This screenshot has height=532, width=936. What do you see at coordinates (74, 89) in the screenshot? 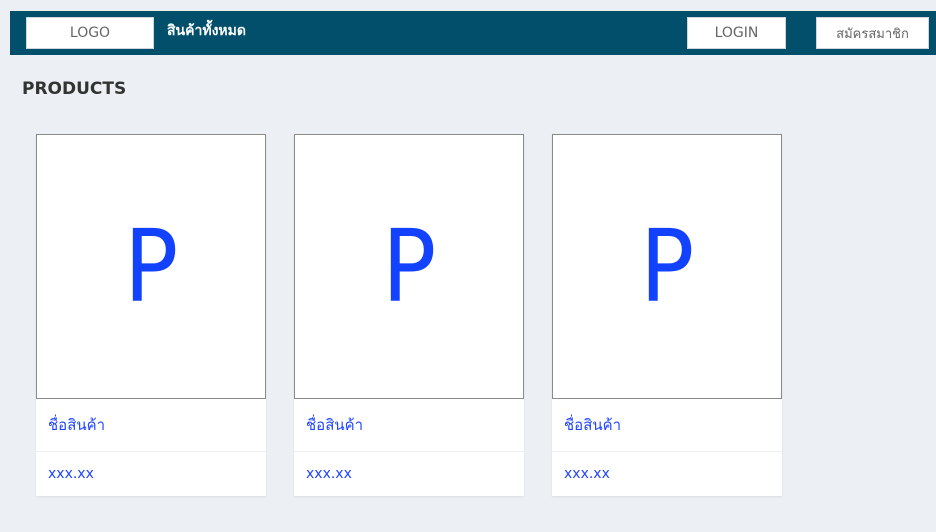
I see `page-title: PRODUCTS` at bounding box center [74, 89].